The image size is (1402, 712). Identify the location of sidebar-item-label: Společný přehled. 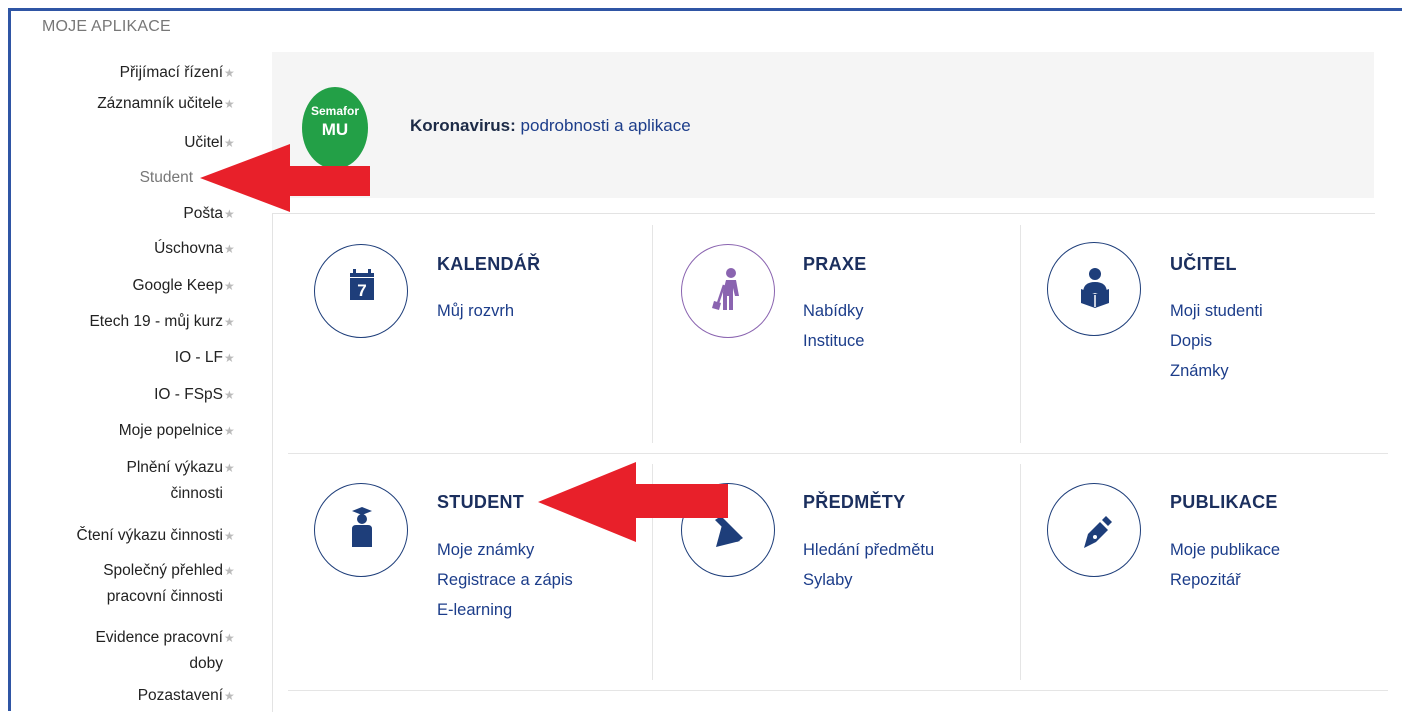
(163, 570).